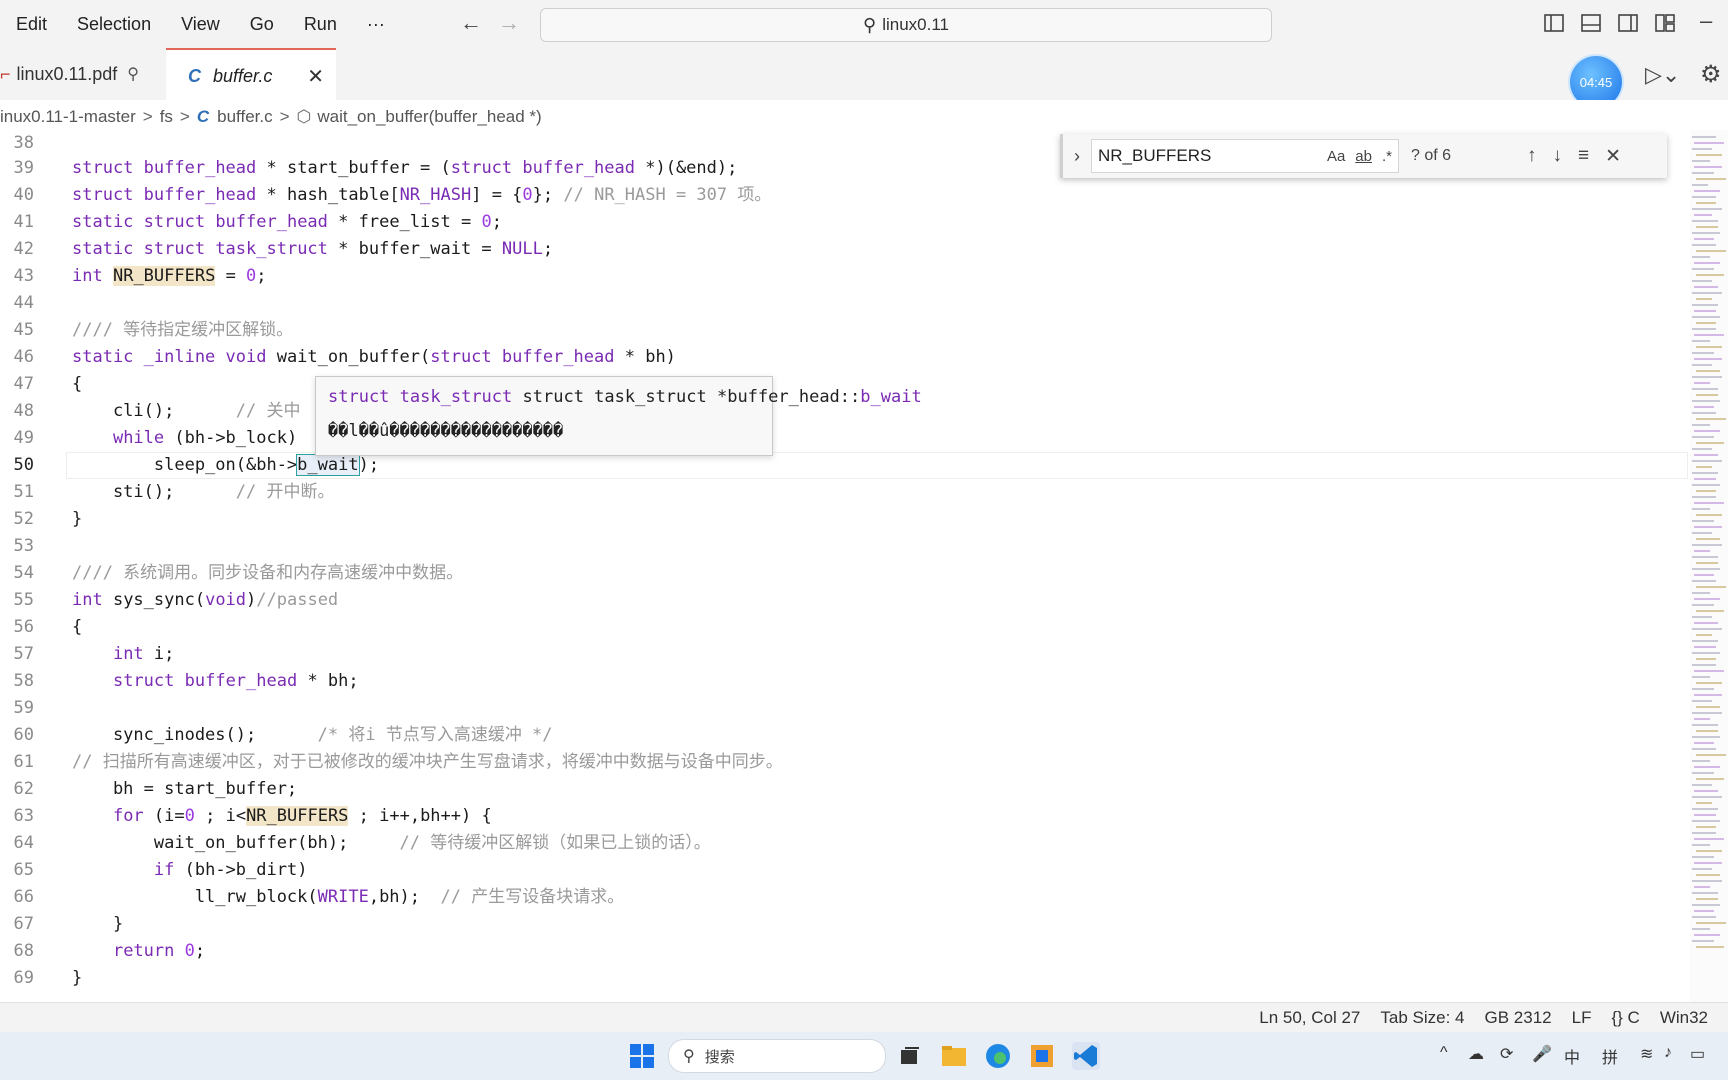 The height and width of the screenshot is (1080, 1728). What do you see at coordinates (1582, 1018) in the screenshot?
I see `status-eol: LF` at bounding box center [1582, 1018].